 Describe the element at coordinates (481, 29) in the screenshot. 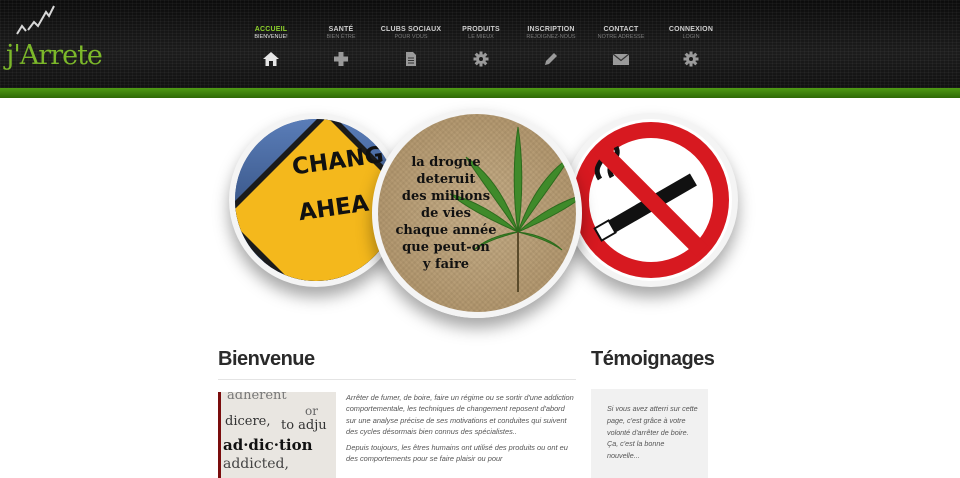

I see `nav-title: Produits` at that location.